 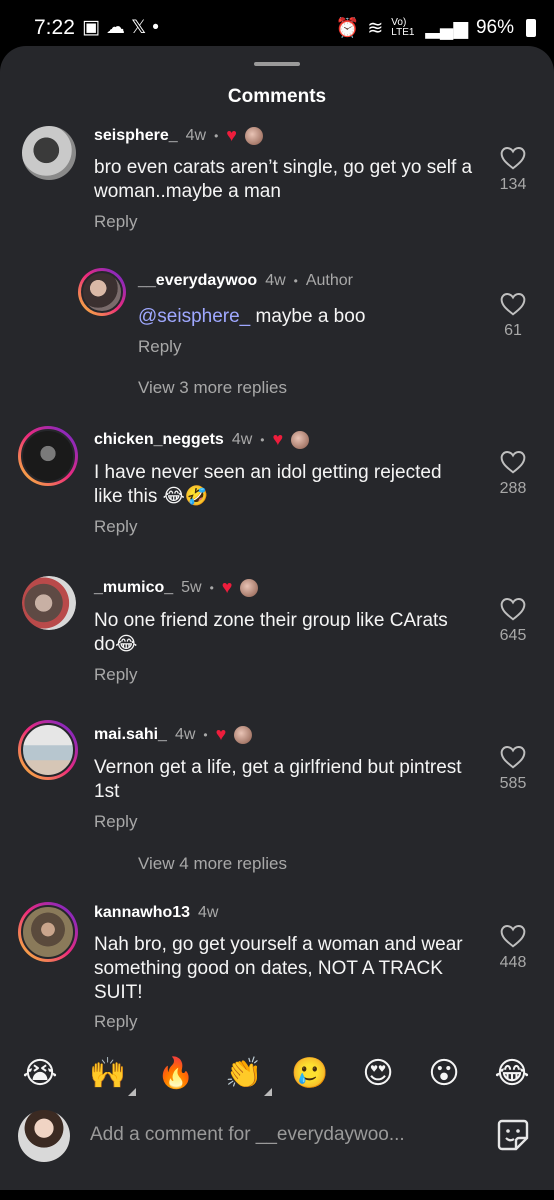 I want to click on emoji-crying-icon: 😭, so click(x=40, y=1076).